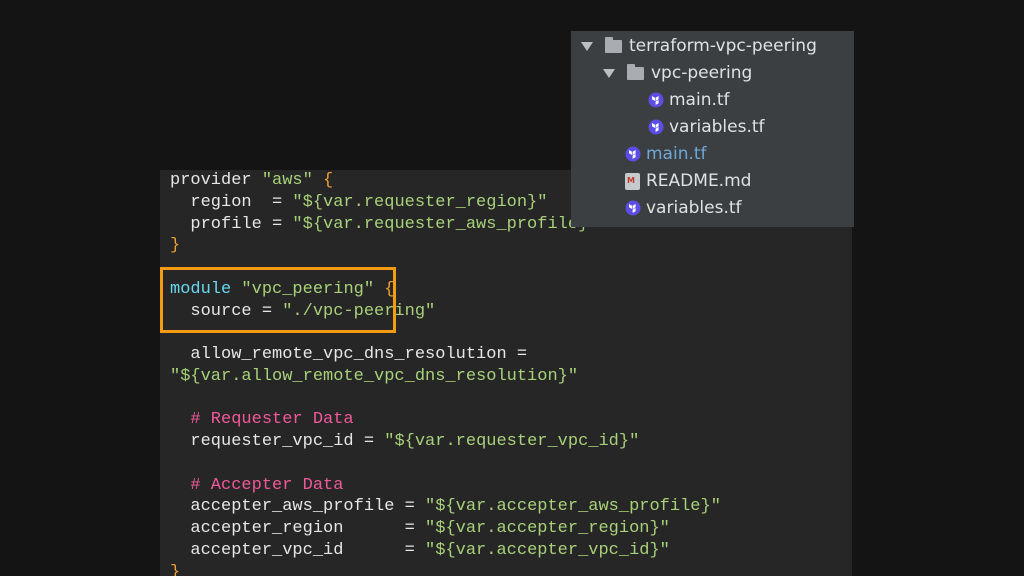 The width and height of the screenshot is (1024, 576). I want to click on tree-item: vpc-peering, so click(677, 73).